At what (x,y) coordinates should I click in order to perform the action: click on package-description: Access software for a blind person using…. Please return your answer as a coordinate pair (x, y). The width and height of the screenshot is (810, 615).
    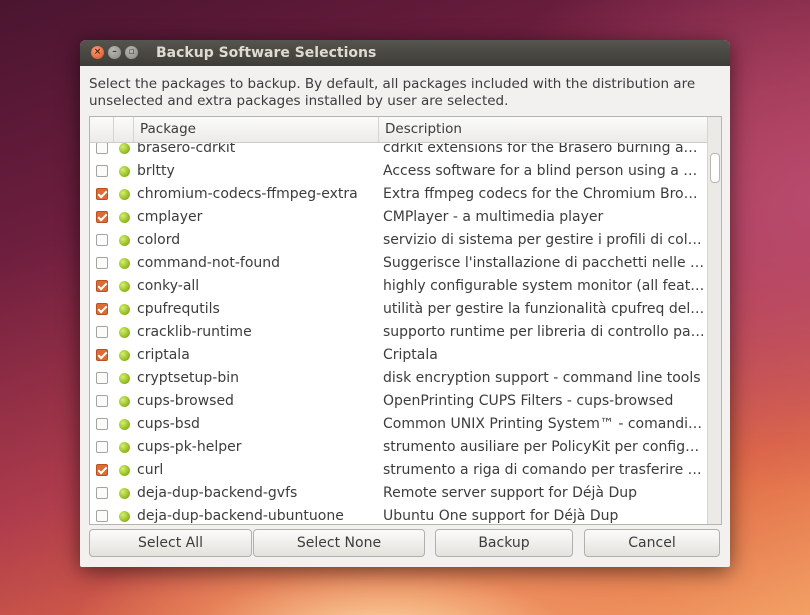
    Looking at the image, I should click on (544, 171).